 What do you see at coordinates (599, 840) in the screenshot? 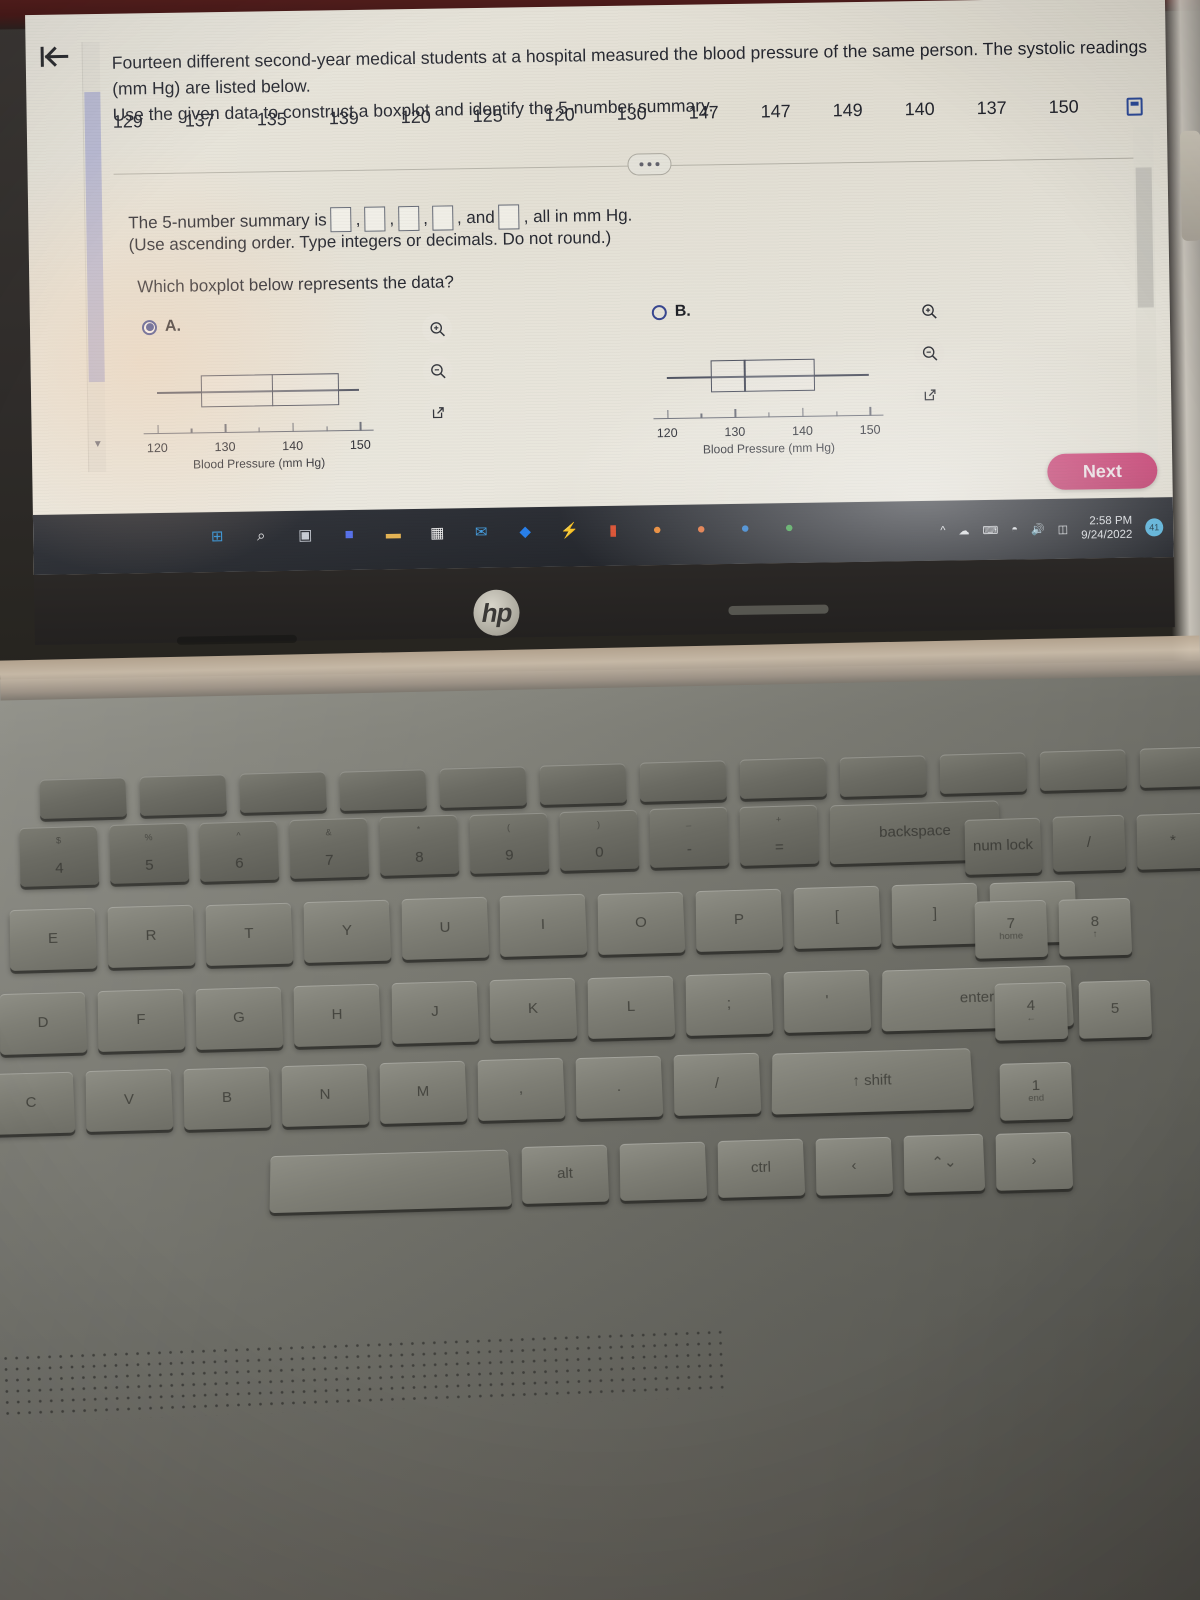
I see `key-0: ) 0` at bounding box center [599, 840].